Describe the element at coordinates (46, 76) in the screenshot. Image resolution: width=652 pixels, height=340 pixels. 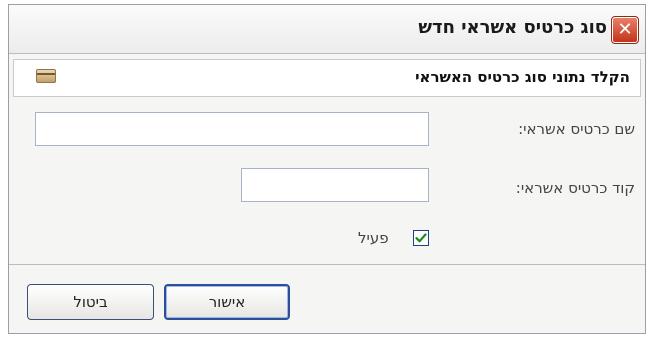
I see `credit-card-icon` at that location.